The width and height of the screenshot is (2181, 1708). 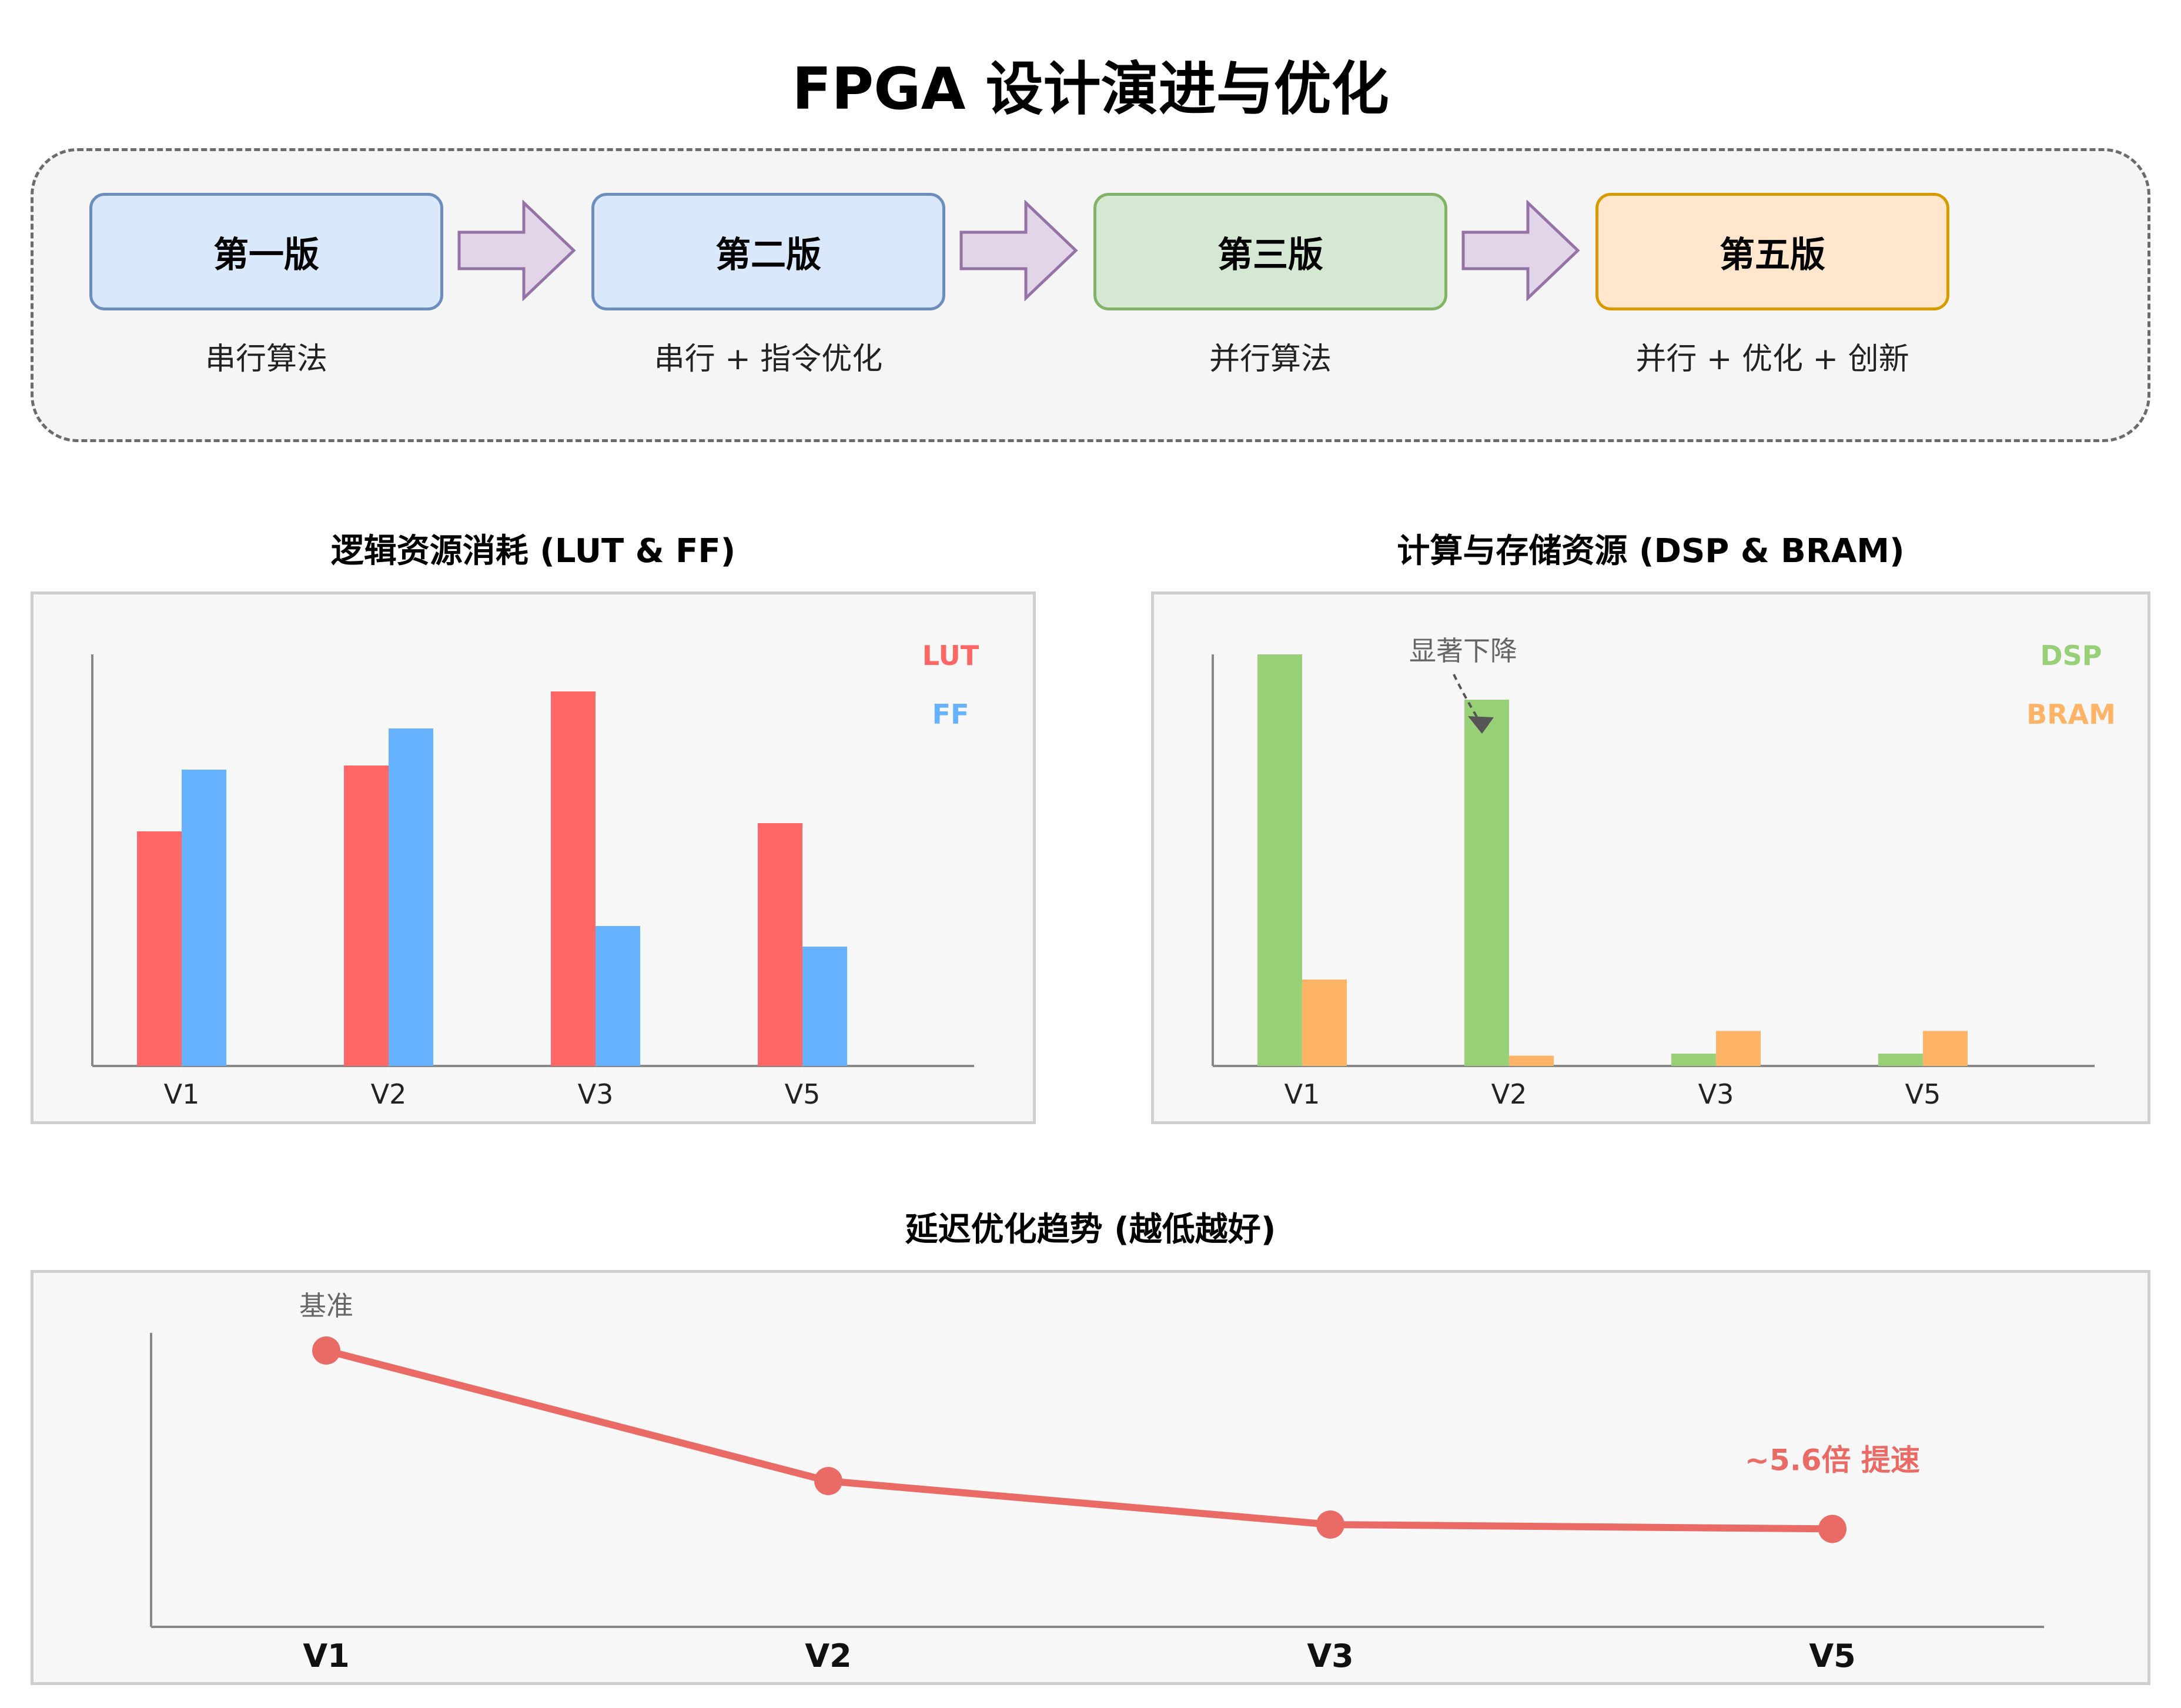 What do you see at coordinates (266, 359) in the screenshot?
I see `stage-v1-desc: 串行算法` at bounding box center [266, 359].